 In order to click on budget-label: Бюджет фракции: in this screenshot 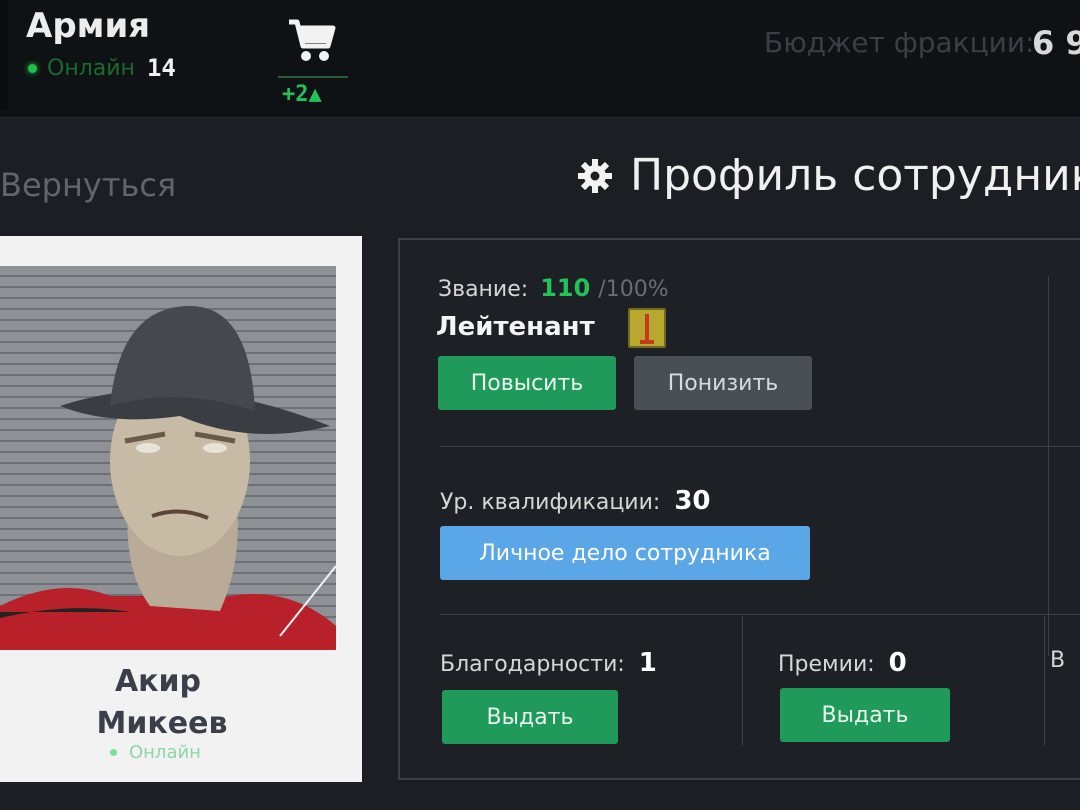, I will do `click(899, 42)`.